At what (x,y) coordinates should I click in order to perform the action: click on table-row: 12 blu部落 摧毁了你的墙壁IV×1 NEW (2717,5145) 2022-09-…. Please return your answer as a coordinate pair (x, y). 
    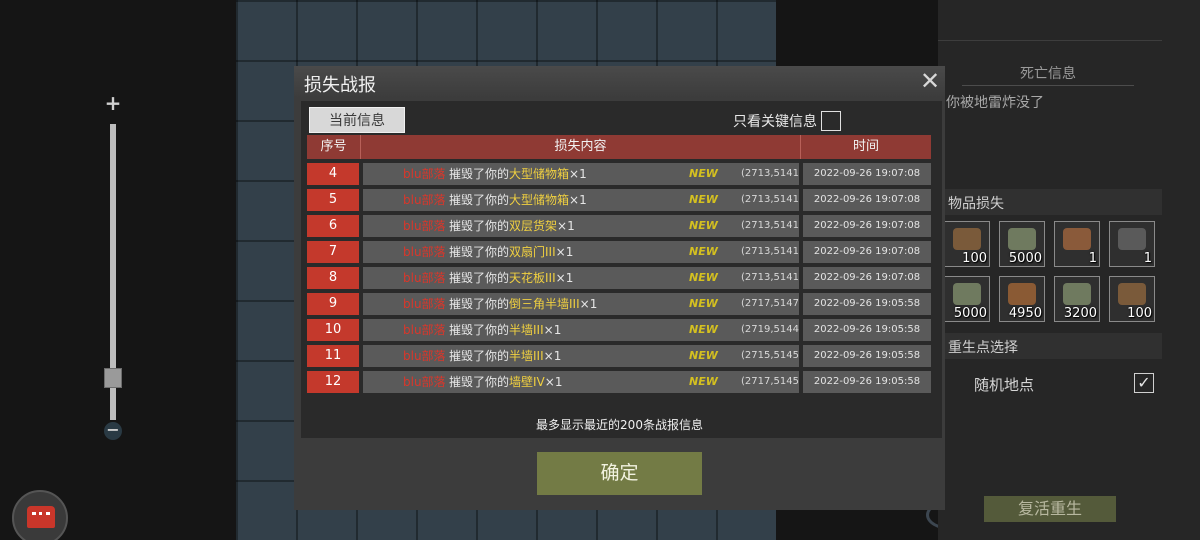
    Looking at the image, I should click on (619, 382).